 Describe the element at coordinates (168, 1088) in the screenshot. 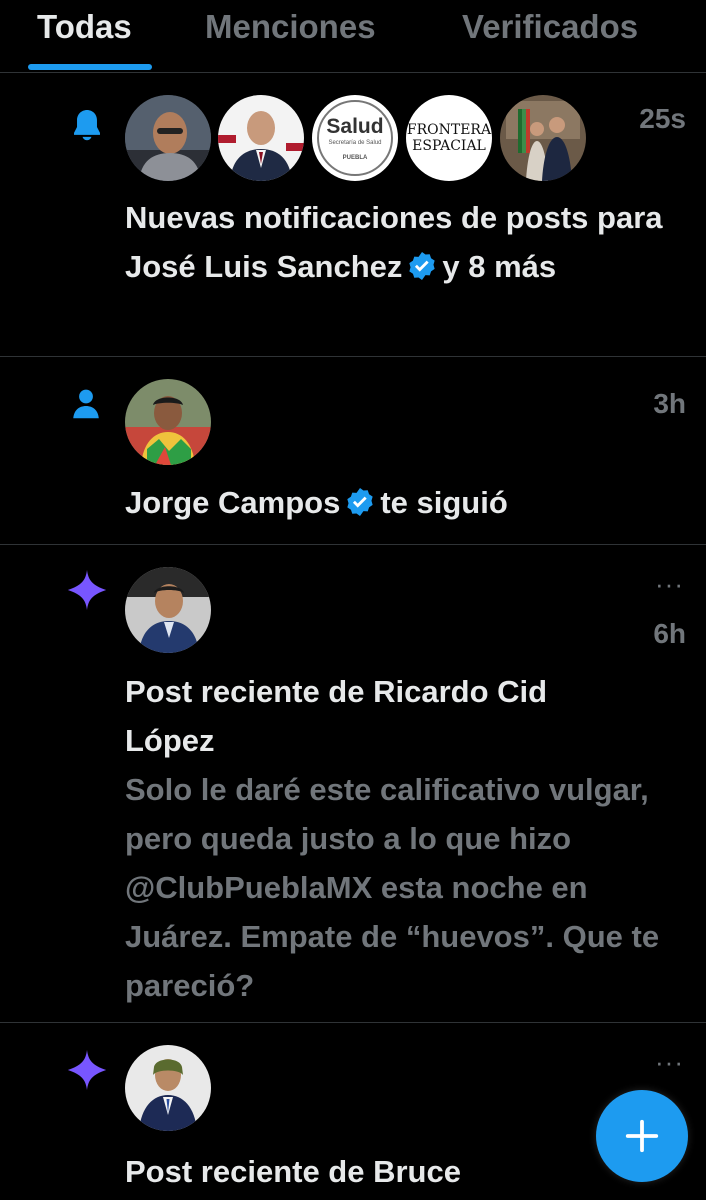

I see `avatar-bruce` at that location.